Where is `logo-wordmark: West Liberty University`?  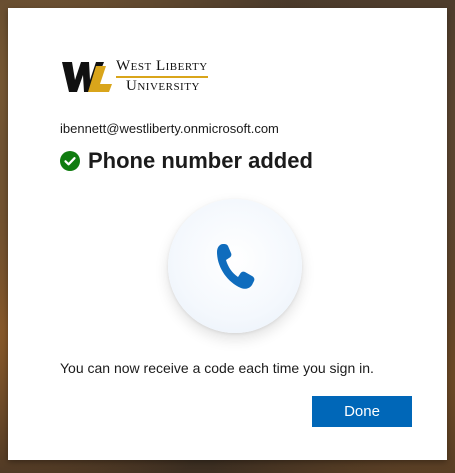
logo-wordmark: West Liberty University is located at coordinates (162, 75).